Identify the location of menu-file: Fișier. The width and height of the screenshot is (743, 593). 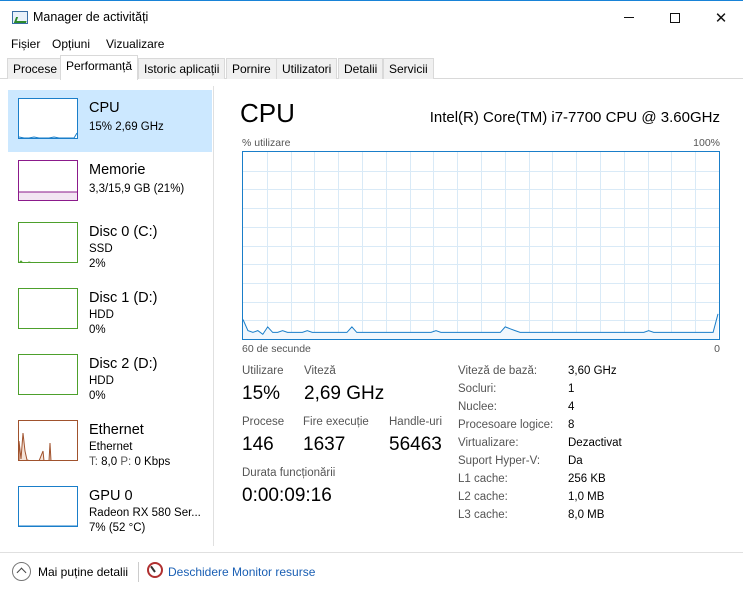
(25, 44).